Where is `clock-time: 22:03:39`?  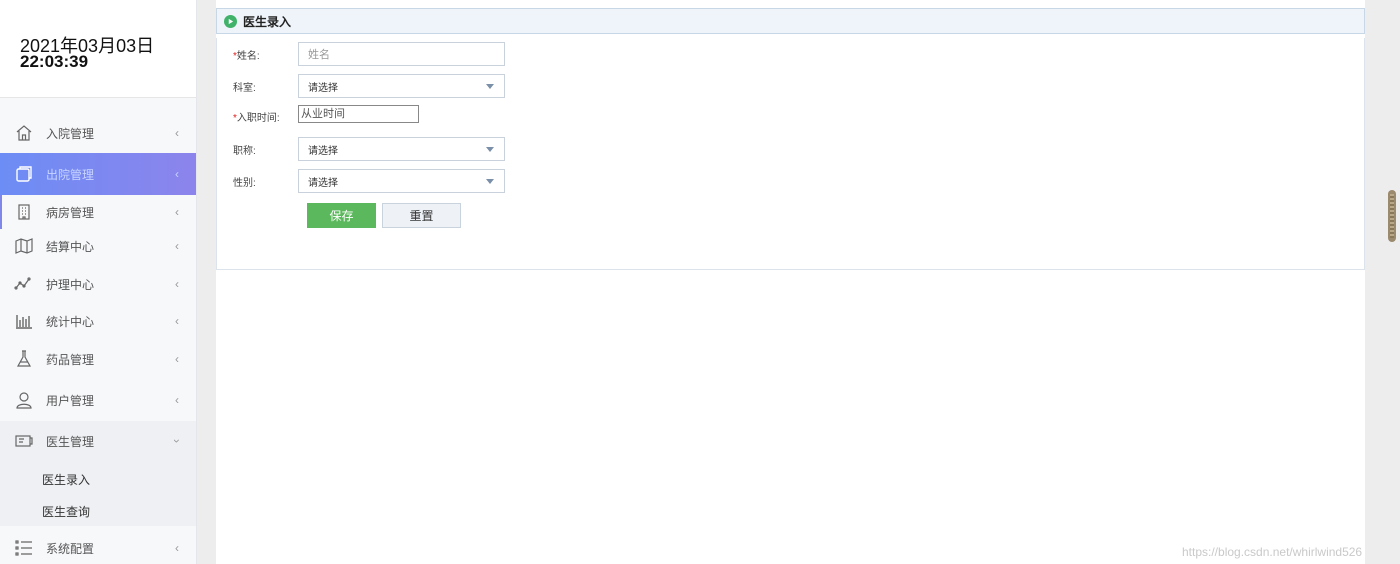
clock-time: 22:03:39 is located at coordinates (54, 61).